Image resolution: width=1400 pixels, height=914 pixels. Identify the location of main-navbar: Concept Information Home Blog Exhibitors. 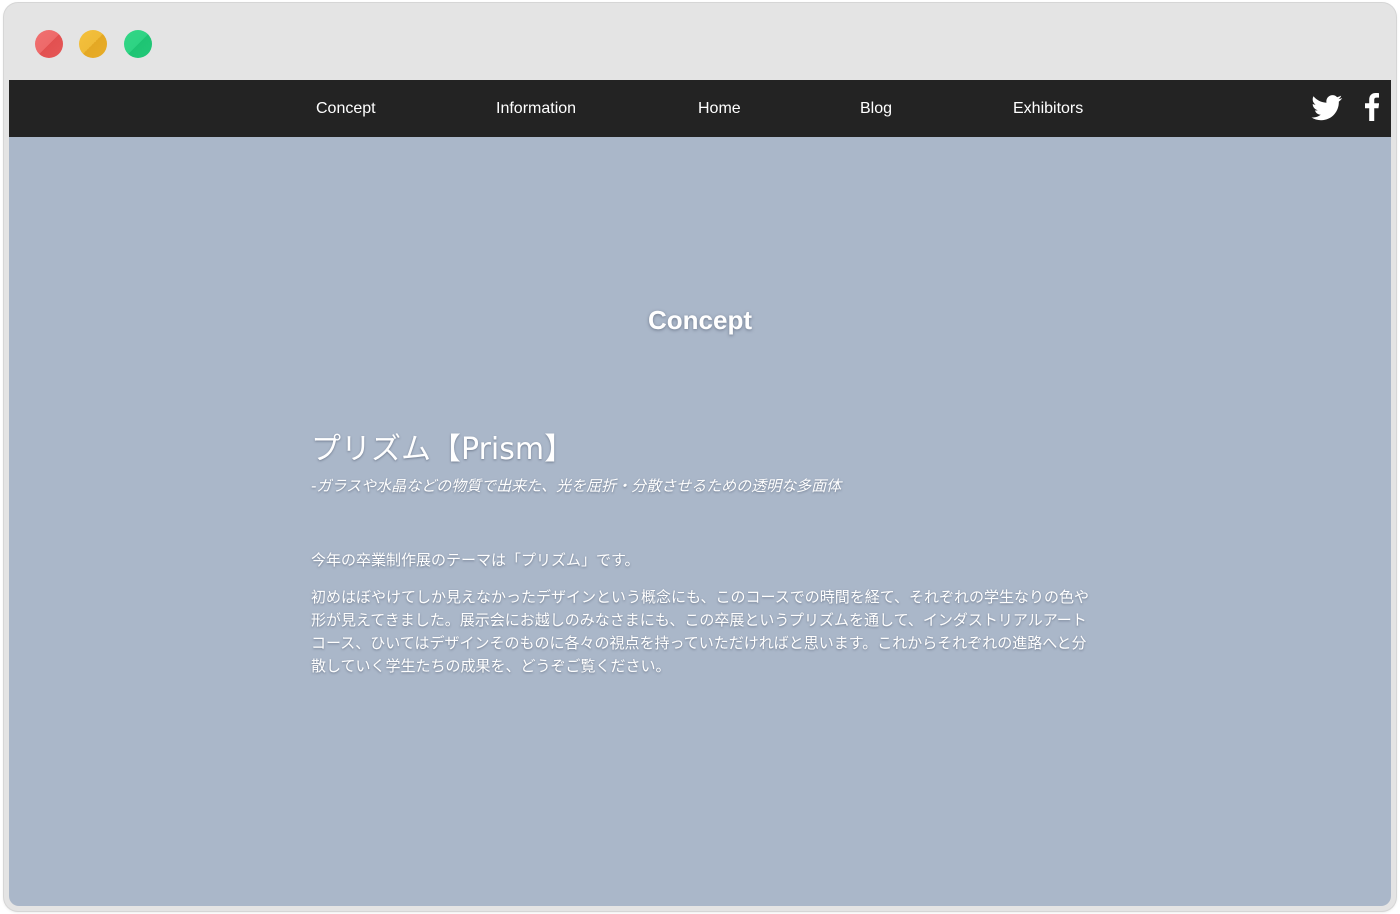
(700, 108).